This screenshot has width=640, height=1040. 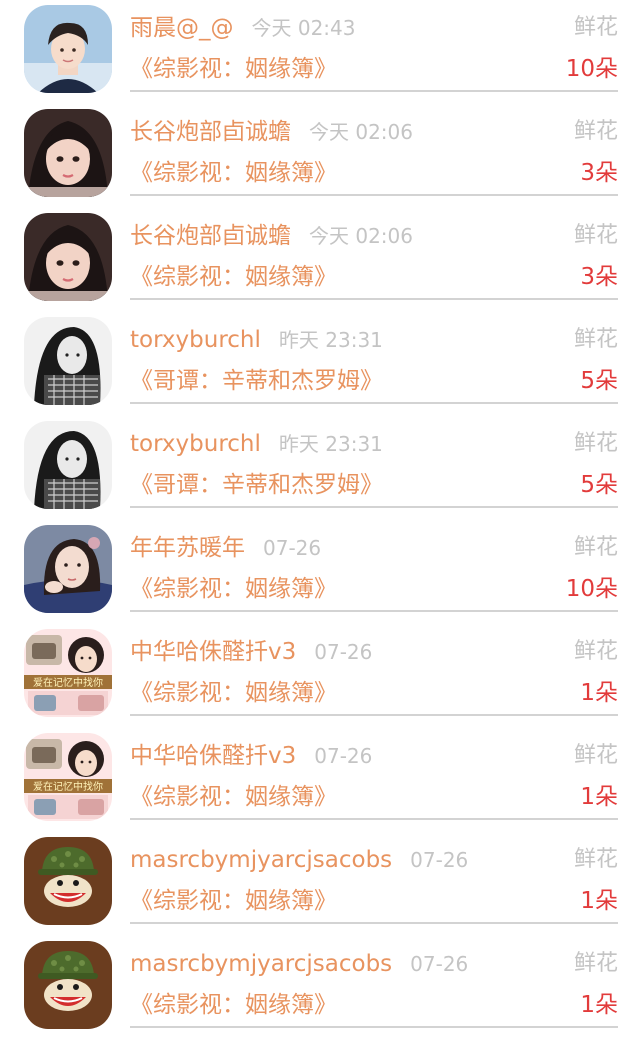 What do you see at coordinates (68, 49) in the screenshot?
I see `avatar-young-man-icon` at bounding box center [68, 49].